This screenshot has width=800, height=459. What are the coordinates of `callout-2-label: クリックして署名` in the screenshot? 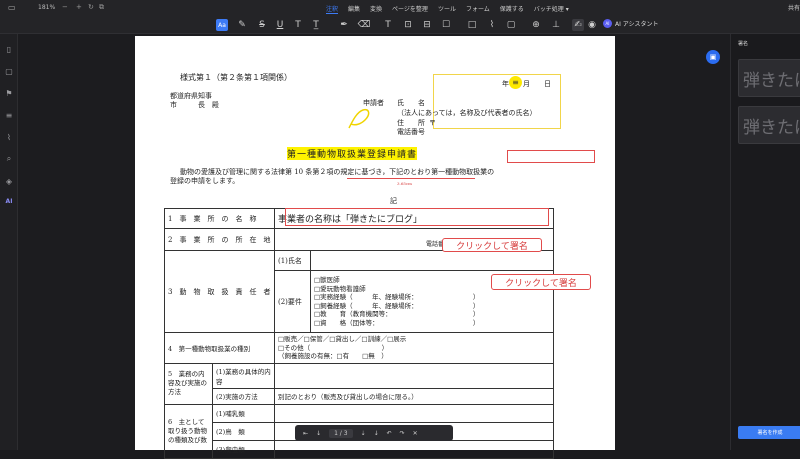 It's located at (541, 283).